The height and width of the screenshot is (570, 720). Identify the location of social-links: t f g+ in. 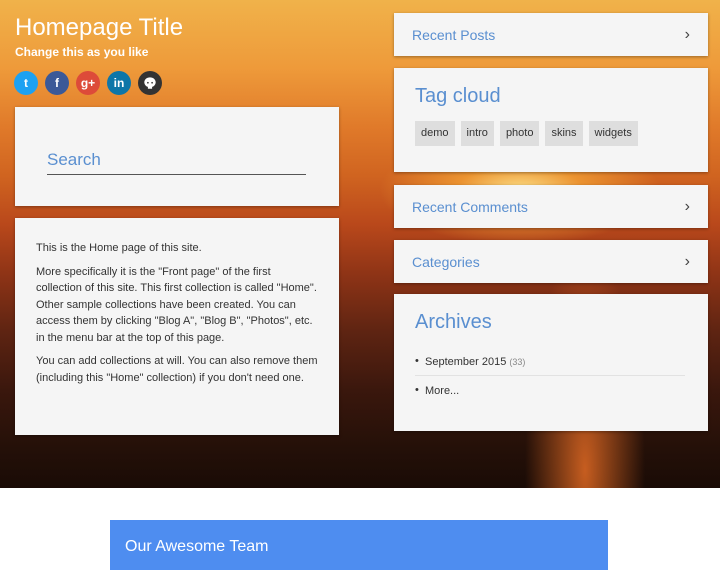
(88, 83).